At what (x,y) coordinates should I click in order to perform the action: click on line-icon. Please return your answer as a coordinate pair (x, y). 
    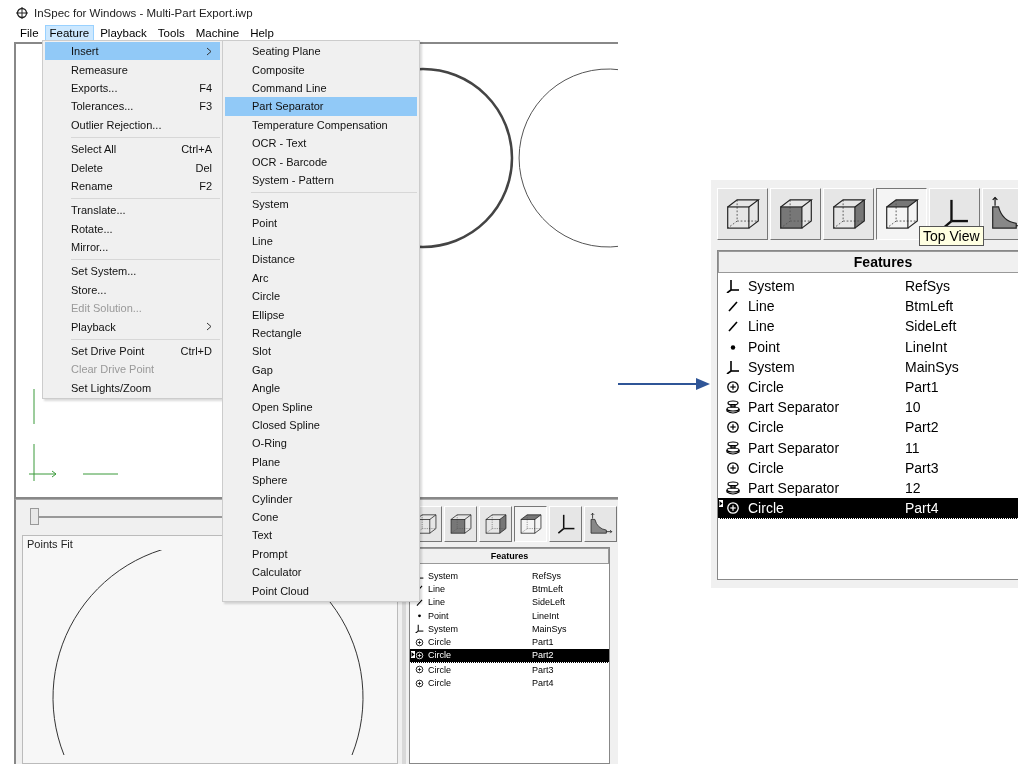
    Looking at the image, I should click on (733, 306).